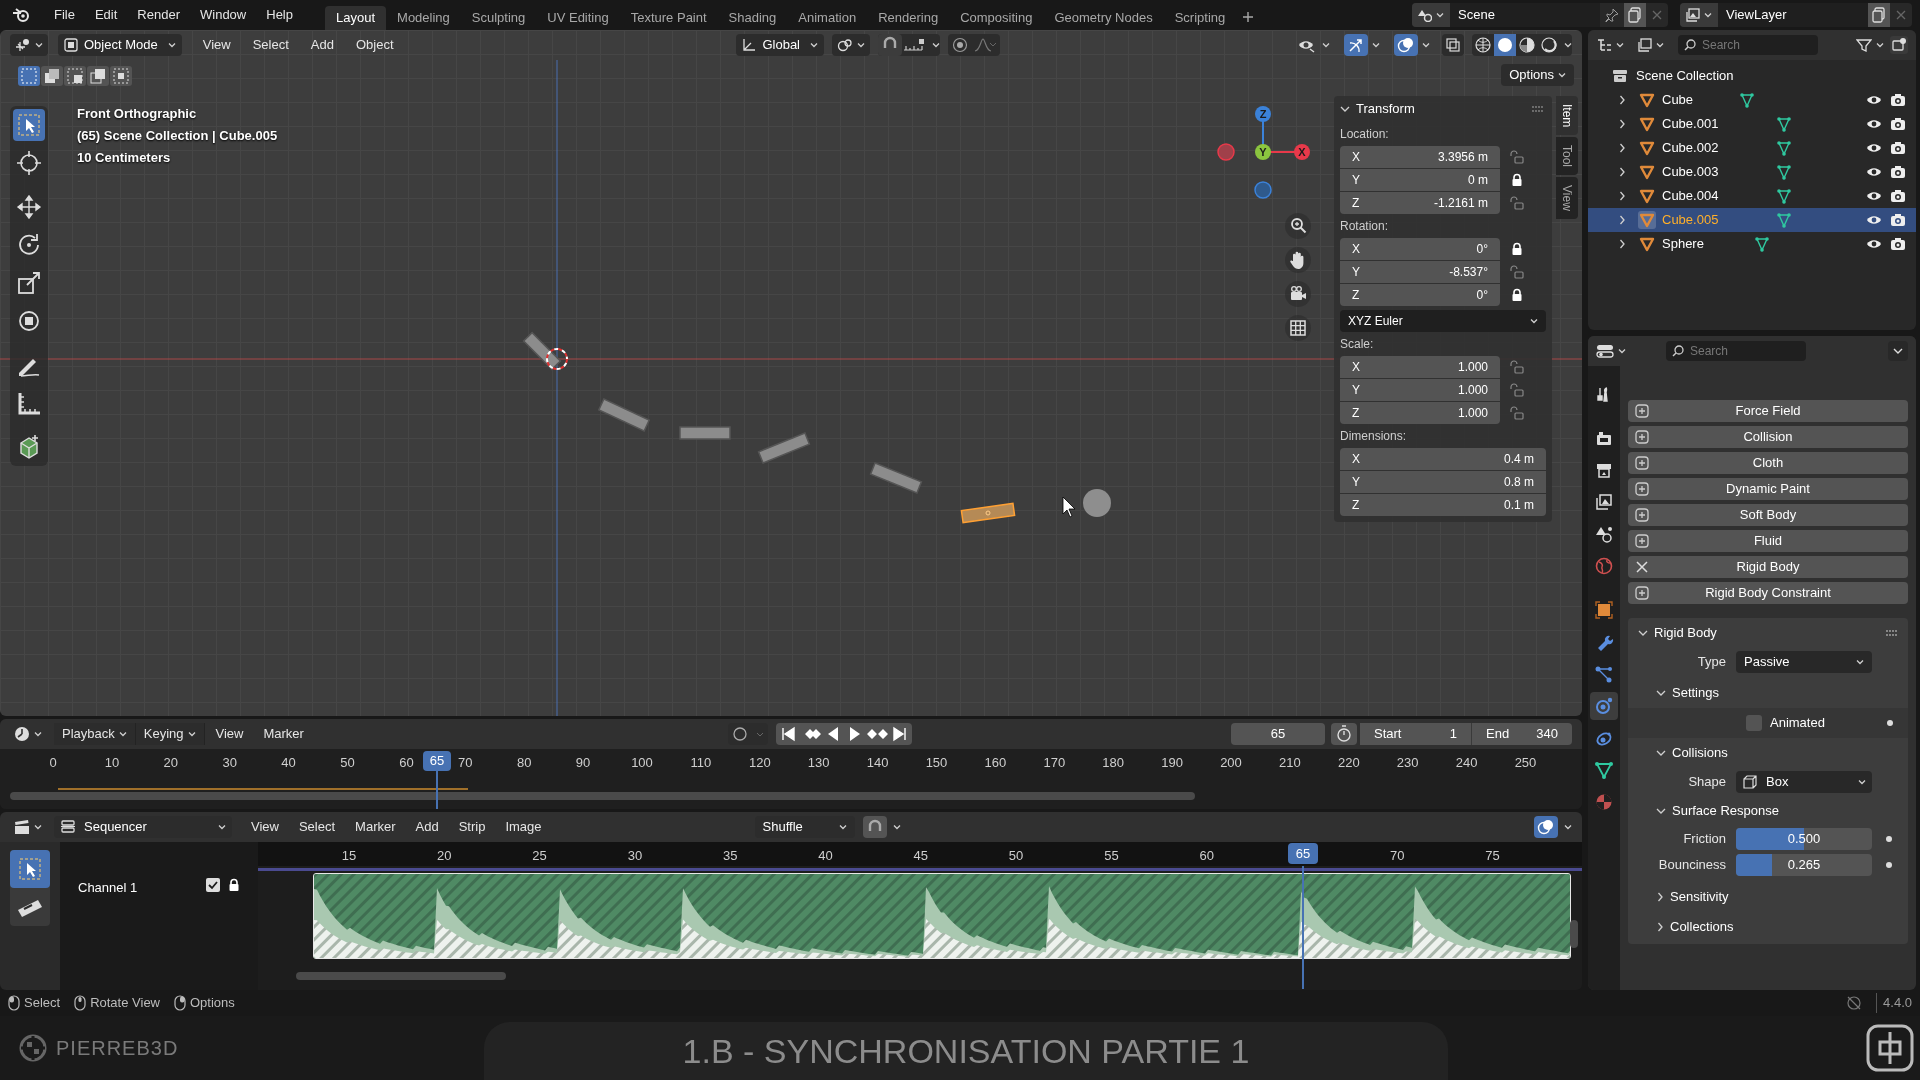  What do you see at coordinates (270, 45) in the screenshot?
I see `menu-item: Select` at bounding box center [270, 45].